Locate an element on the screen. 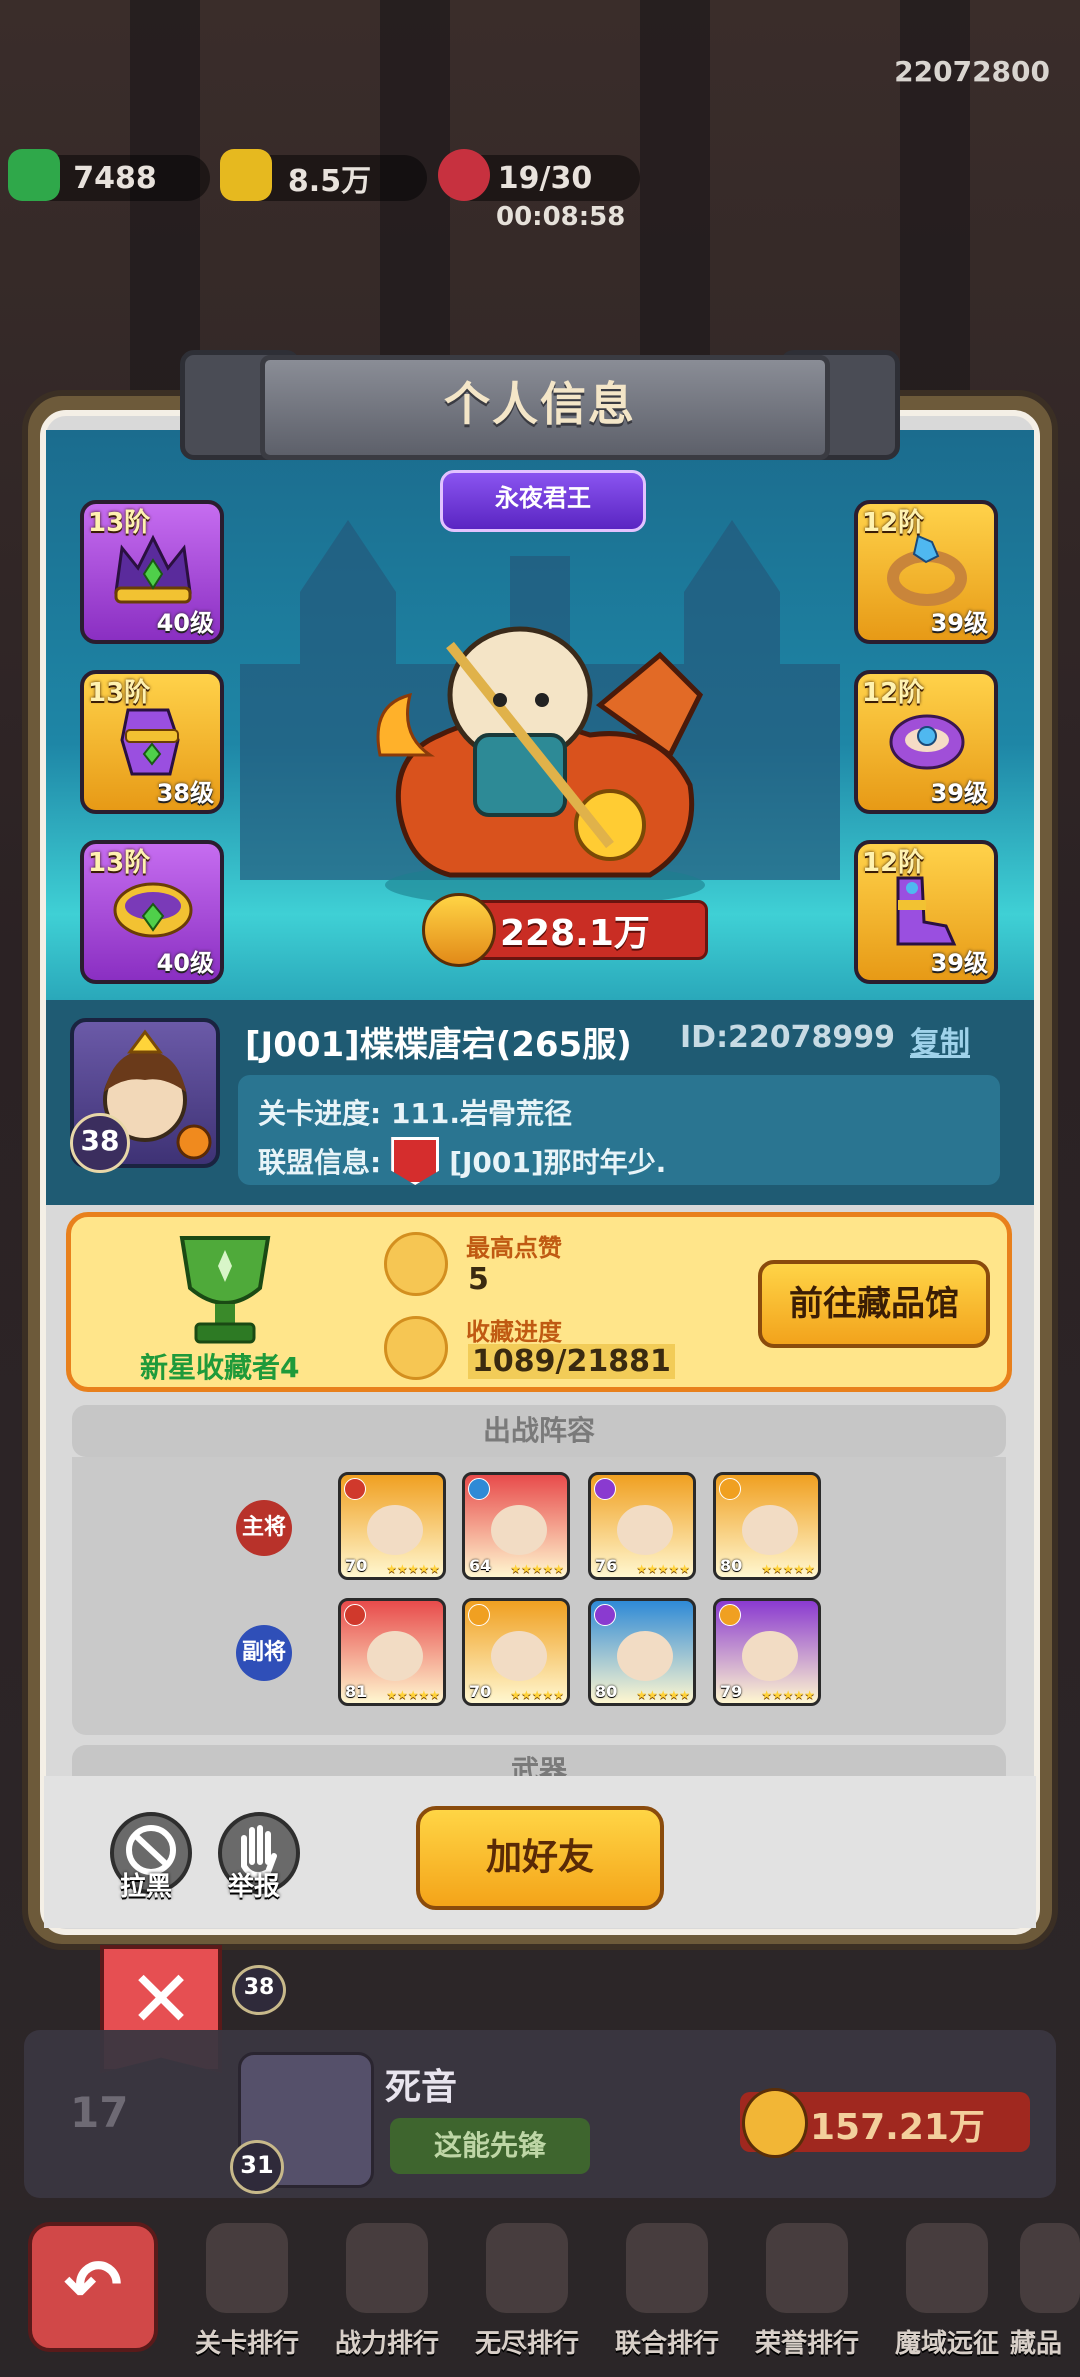 This screenshot has height=2377, width=1080. nav-tab: 关卡排行 is located at coordinates (247, 2290).